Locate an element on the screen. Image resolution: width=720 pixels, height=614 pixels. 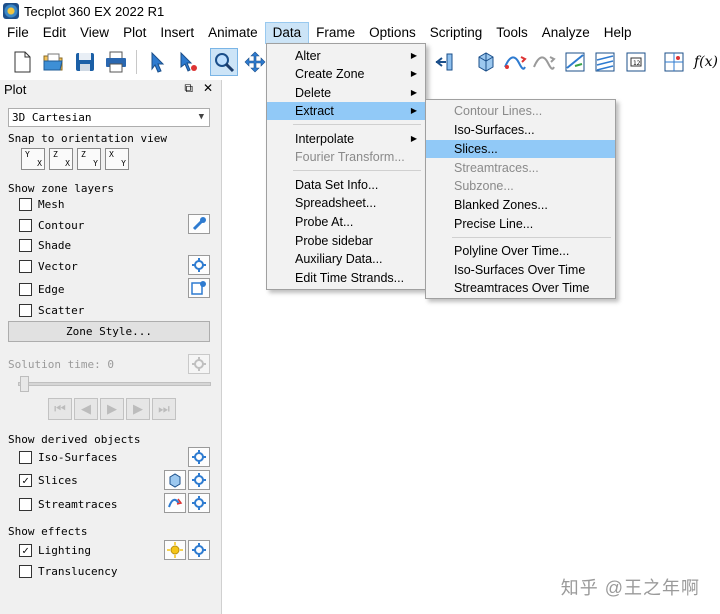
lighting-details-icon is located at coordinates (199, 550).